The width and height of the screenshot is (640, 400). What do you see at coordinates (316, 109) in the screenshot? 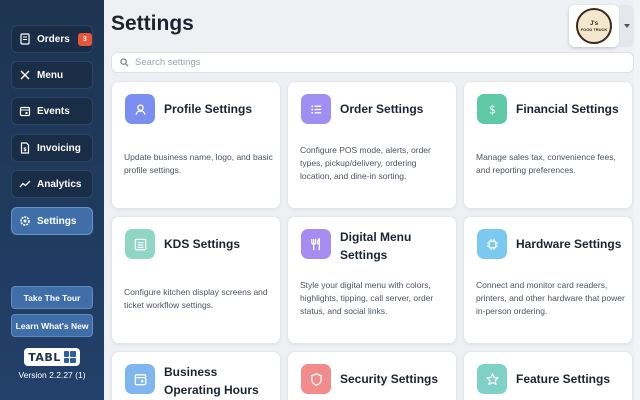
I see `list-icon` at bounding box center [316, 109].